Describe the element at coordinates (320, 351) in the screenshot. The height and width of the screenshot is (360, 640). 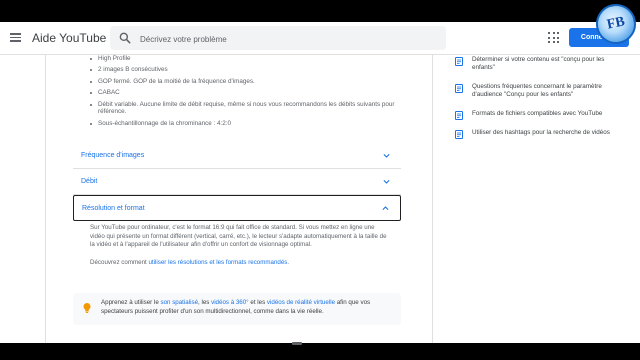
I see `bottom-black-bar` at that location.